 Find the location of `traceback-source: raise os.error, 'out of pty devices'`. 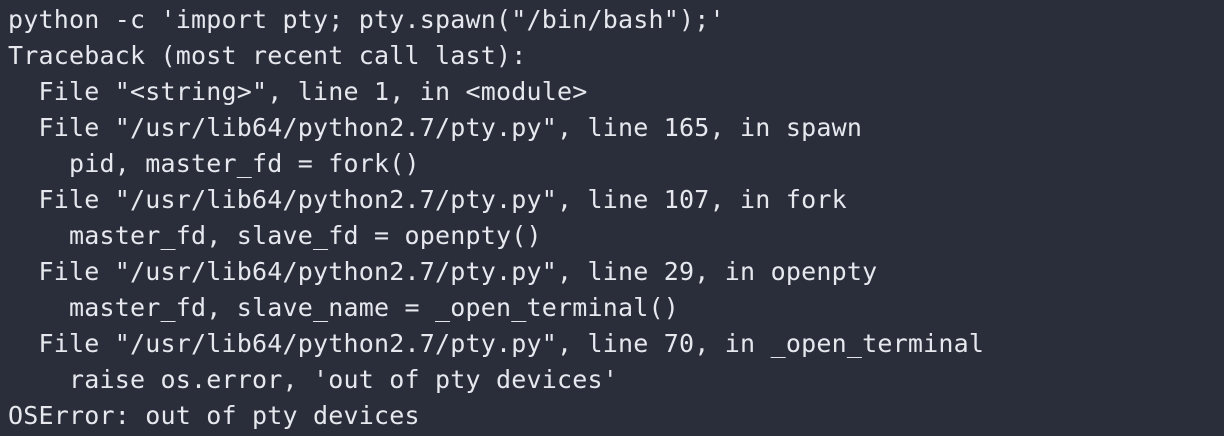

traceback-source: raise os.error, 'out of pty devices' is located at coordinates (313, 379).